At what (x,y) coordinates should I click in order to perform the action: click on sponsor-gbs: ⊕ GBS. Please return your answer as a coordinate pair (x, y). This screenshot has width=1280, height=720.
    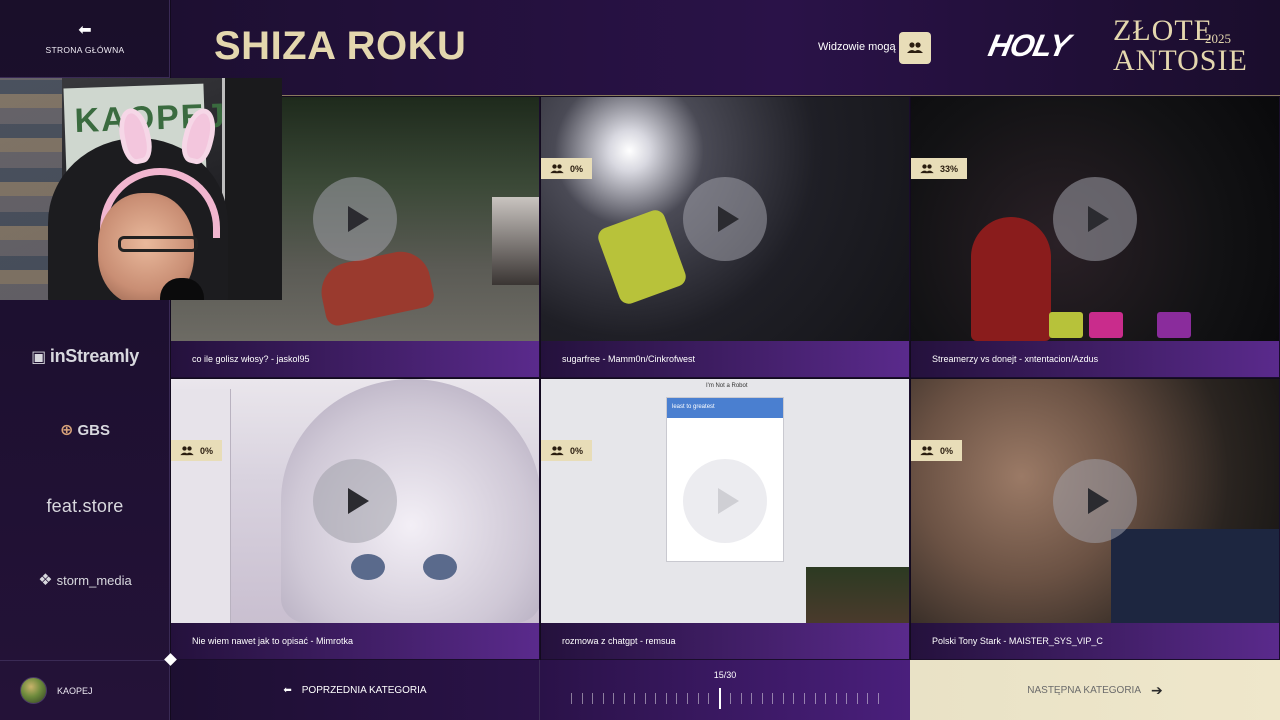
    Looking at the image, I should click on (85, 430).